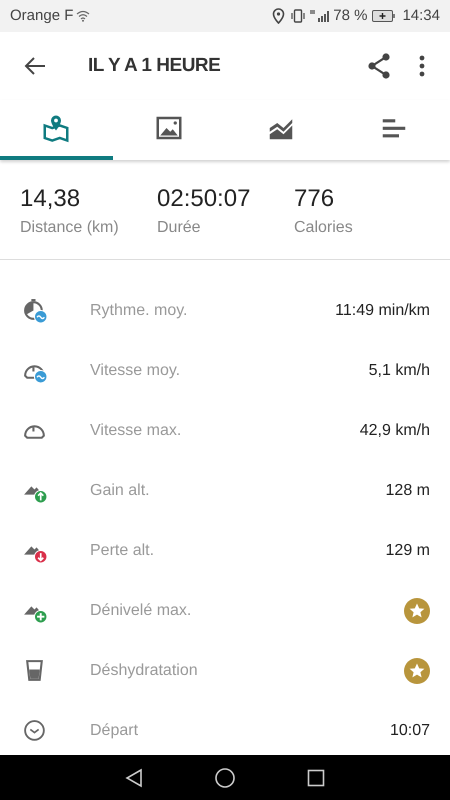 The height and width of the screenshot is (800, 450). Describe the element at coordinates (395, 431) in the screenshot. I see `metric-value: 42,9 km/h` at that location.